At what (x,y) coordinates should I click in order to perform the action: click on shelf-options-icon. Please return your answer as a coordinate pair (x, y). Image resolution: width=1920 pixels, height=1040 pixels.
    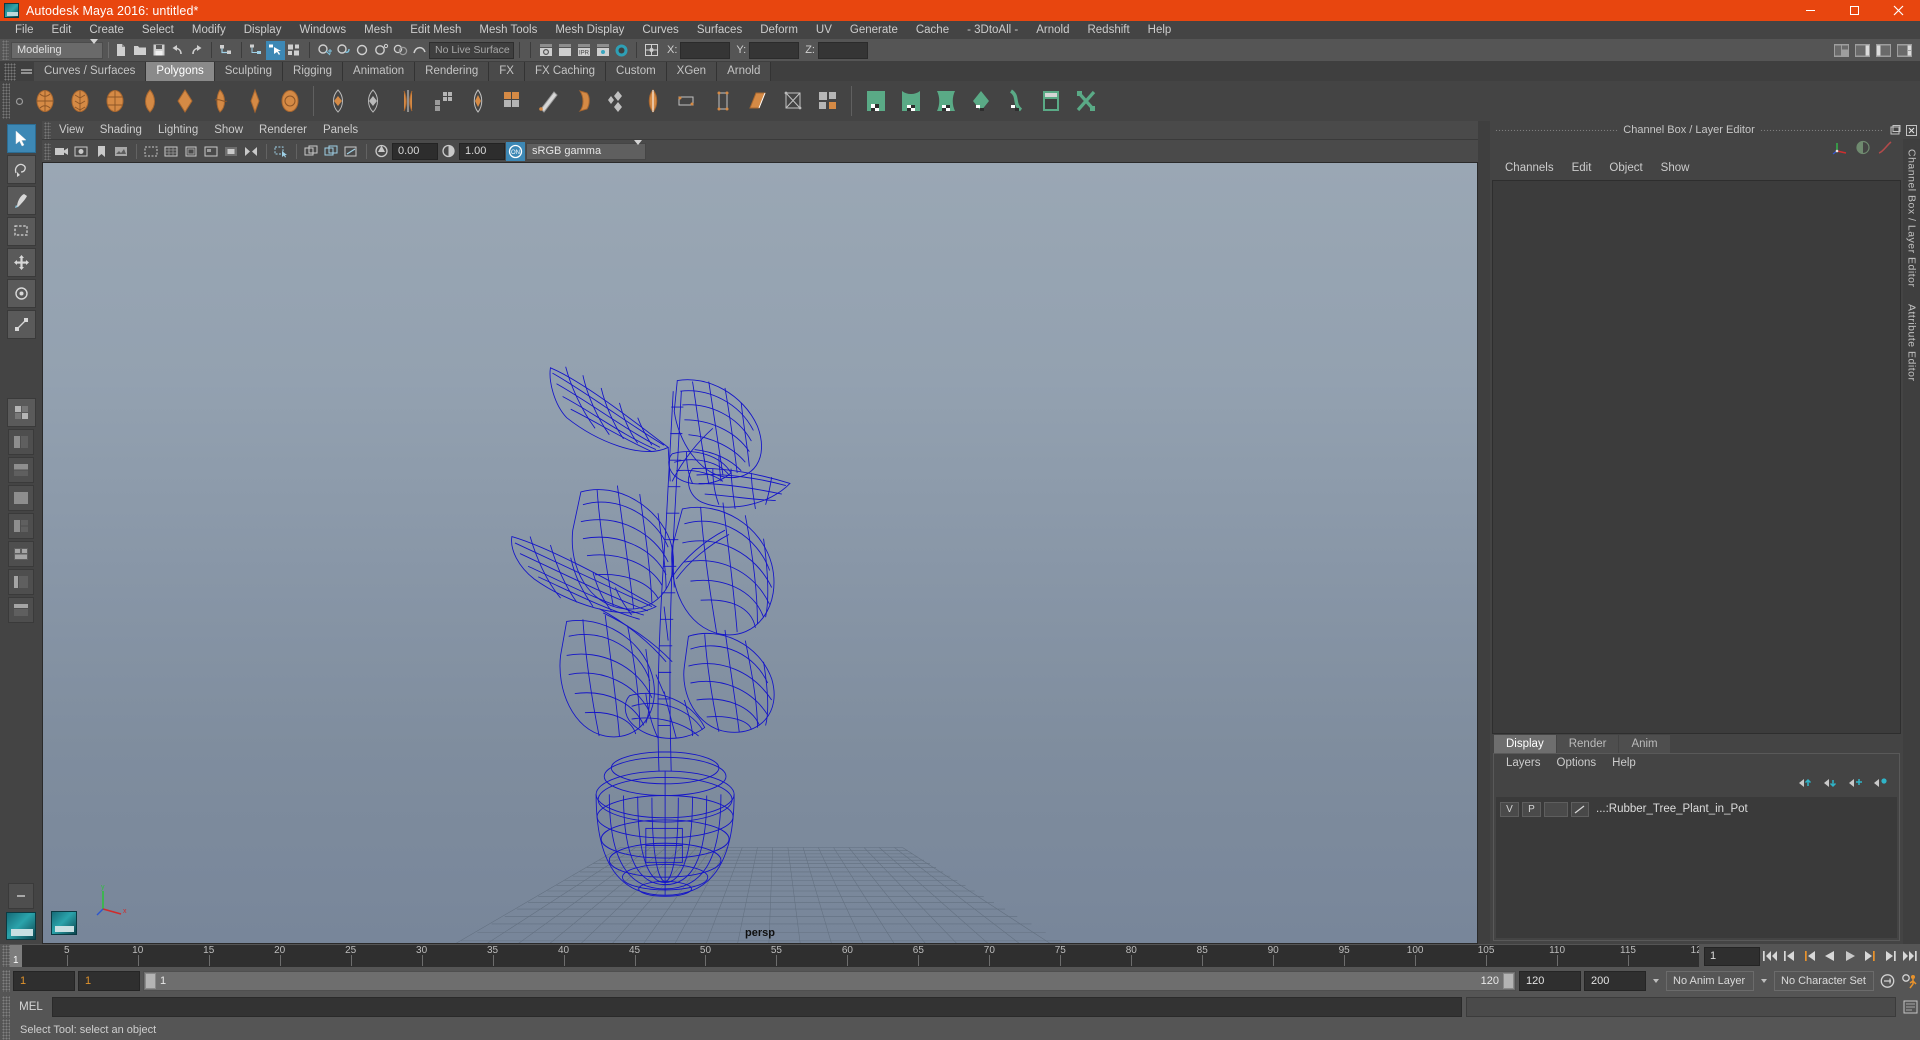
    Looking at the image, I should click on (19, 101).